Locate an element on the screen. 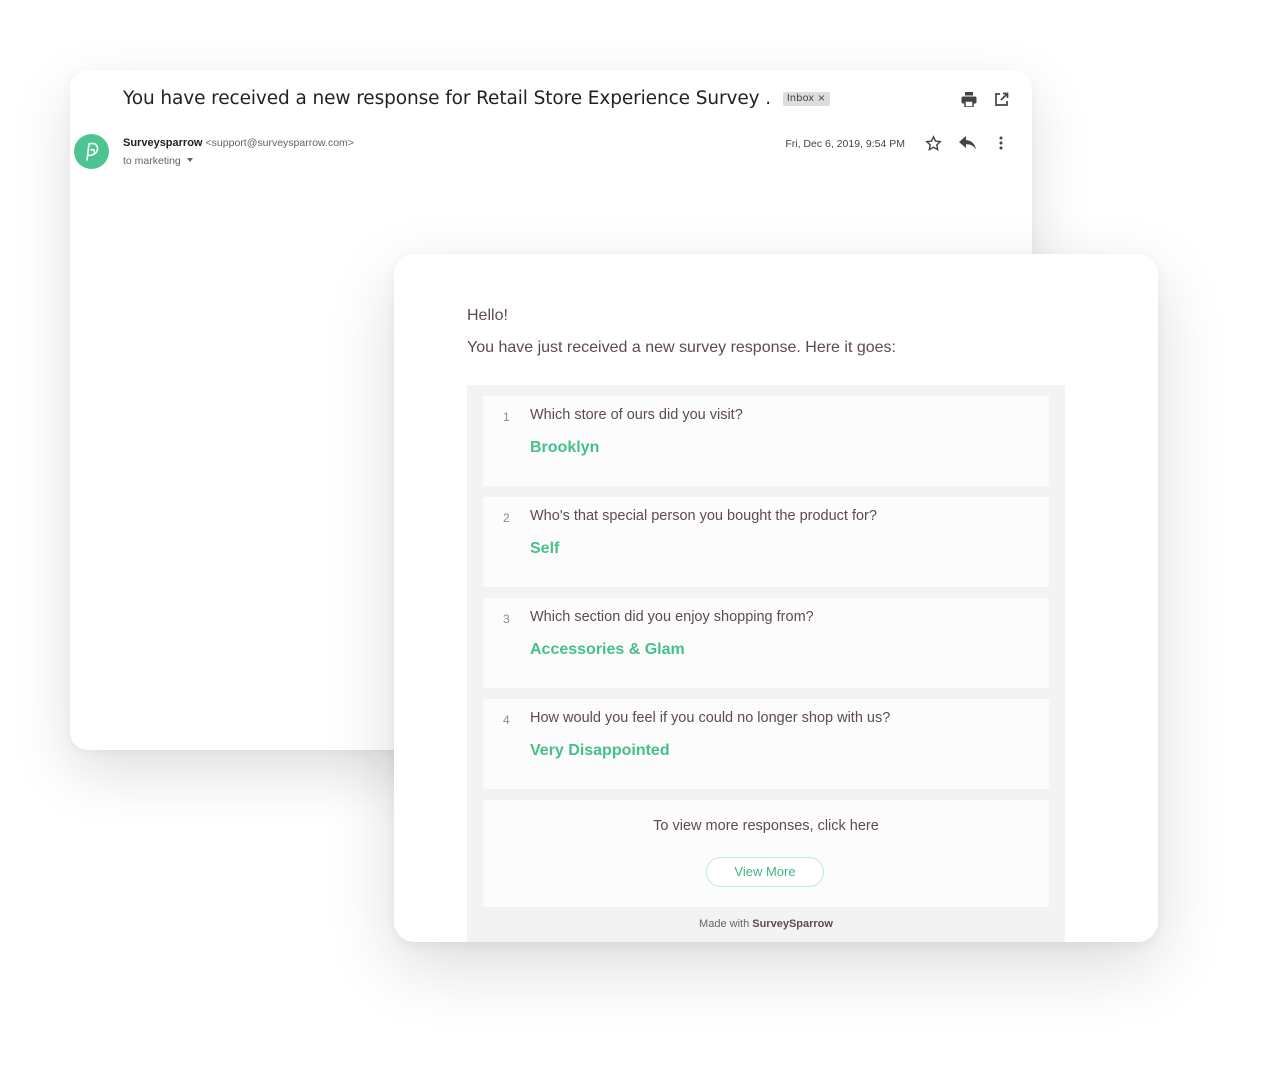 The width and height of the screenshot is (1288, 1072). view-more-prompt: To view more responses, click here is located at coordinates (766, 826).